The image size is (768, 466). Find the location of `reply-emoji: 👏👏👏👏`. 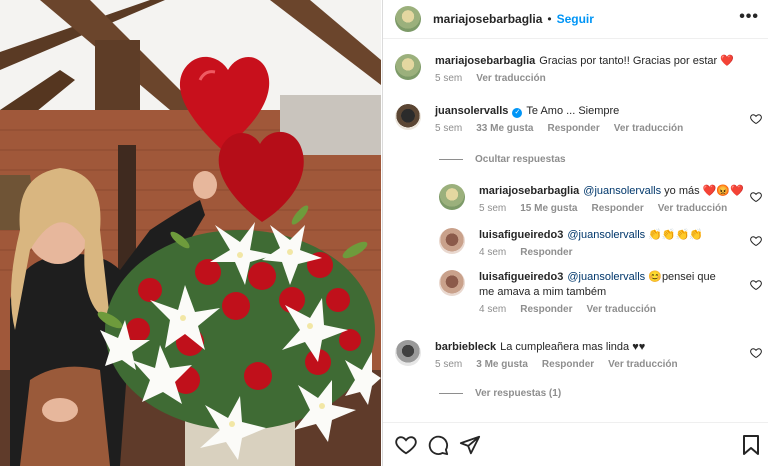

reply-emoji: 👏👏👏👏 is located at coordinates (676, 235).